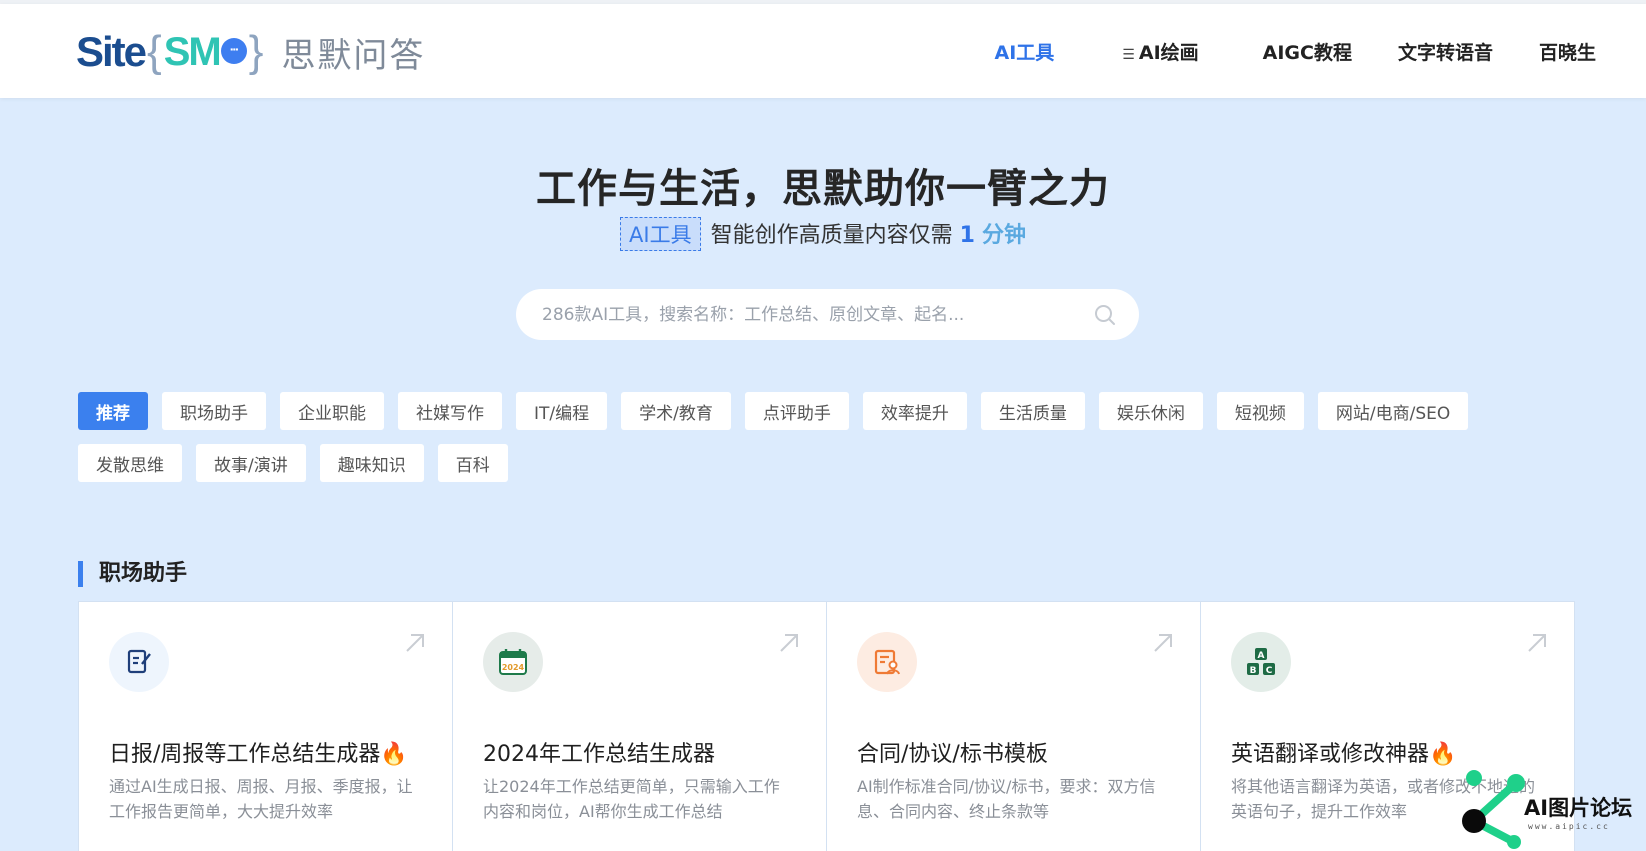 This screenshot has height=851, width=1646. What do you see at coordinates (817, 314) in the screenshot?
I see `search-input` at bounding box center [817, 314].